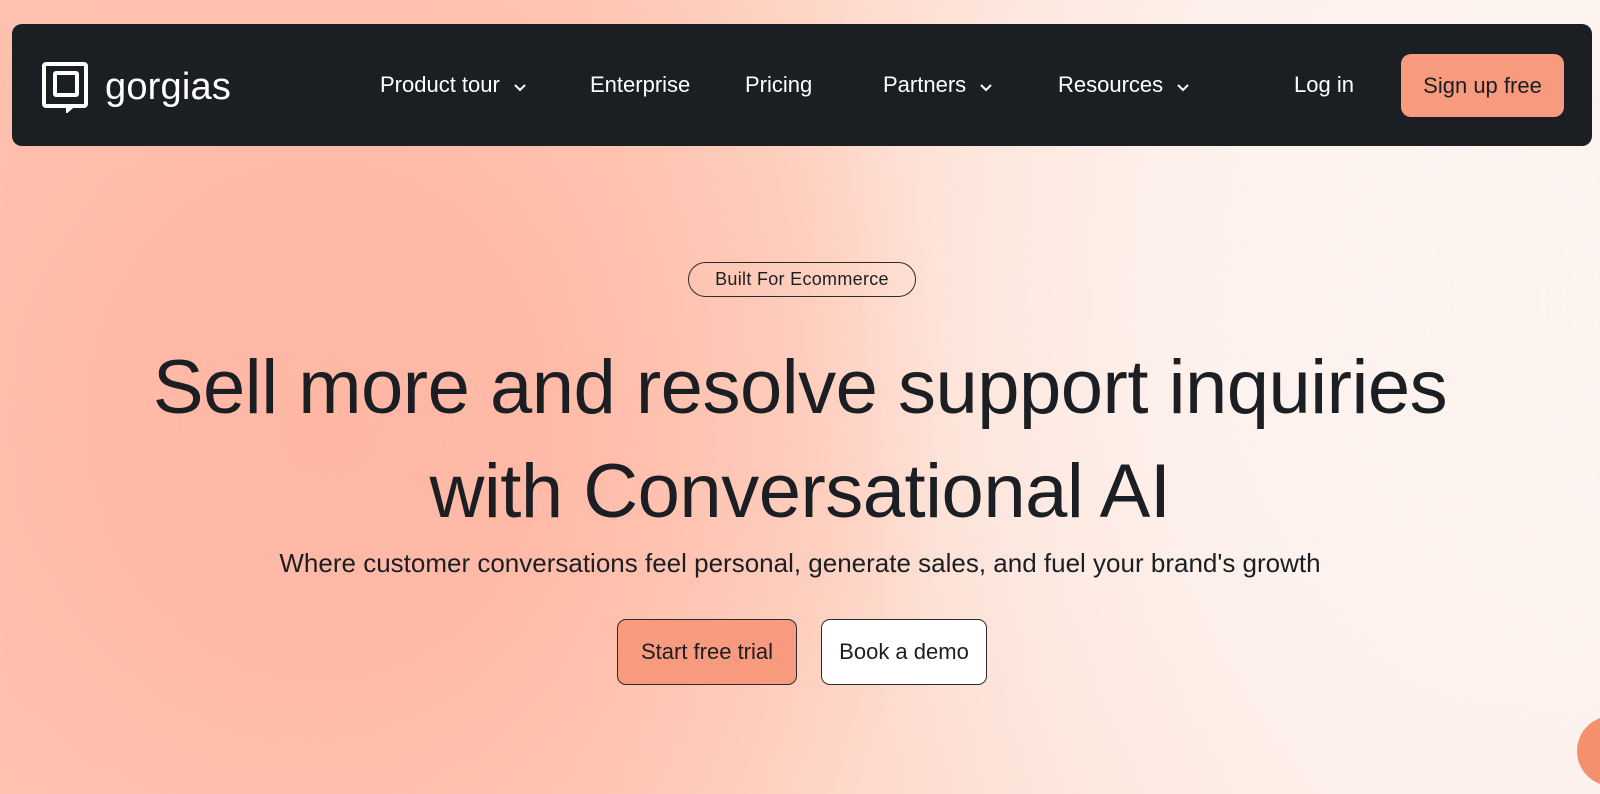 This screenshot has height=794, width=1600. I want to click on nav-product-tour: Product tour, so click(453, 85).